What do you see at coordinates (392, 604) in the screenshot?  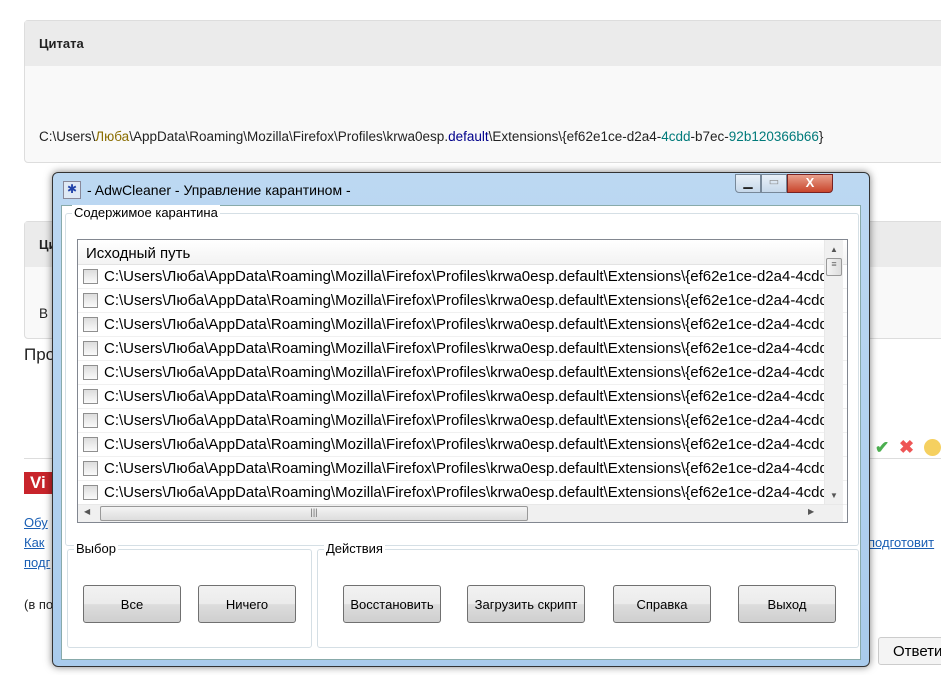 I see `restore-button: Восстановить` at bounding box center [392, 604].